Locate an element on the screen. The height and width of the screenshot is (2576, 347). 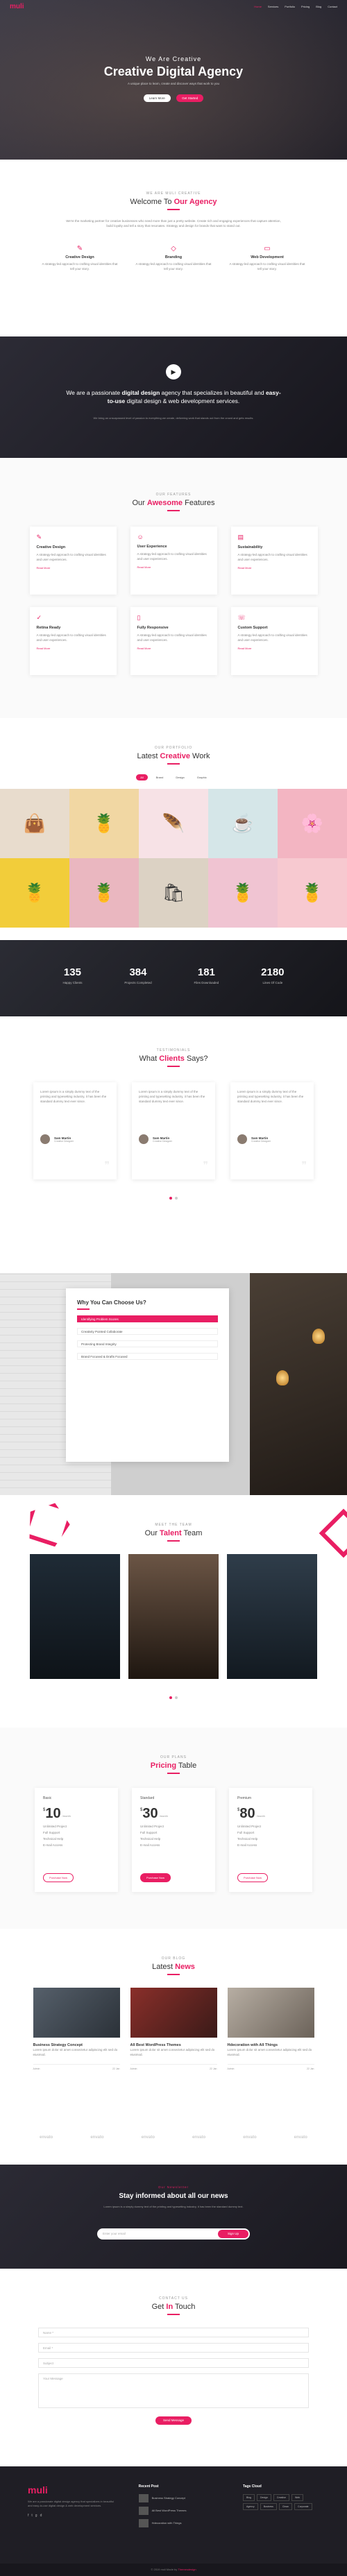
stat-number: 2180 is located at coordinates (273, 972).